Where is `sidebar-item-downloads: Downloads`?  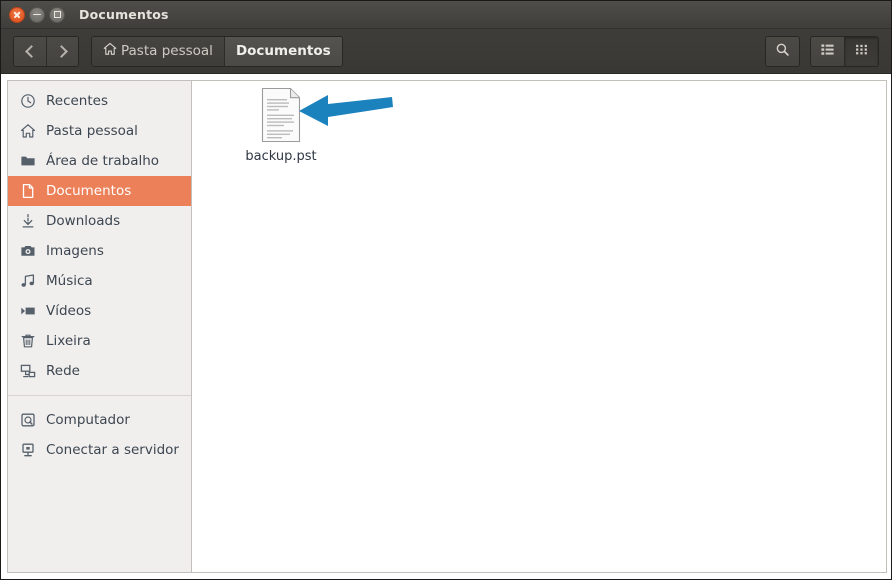
sidebar-item-downloads: Downloads is located at coordinates (99, 221).